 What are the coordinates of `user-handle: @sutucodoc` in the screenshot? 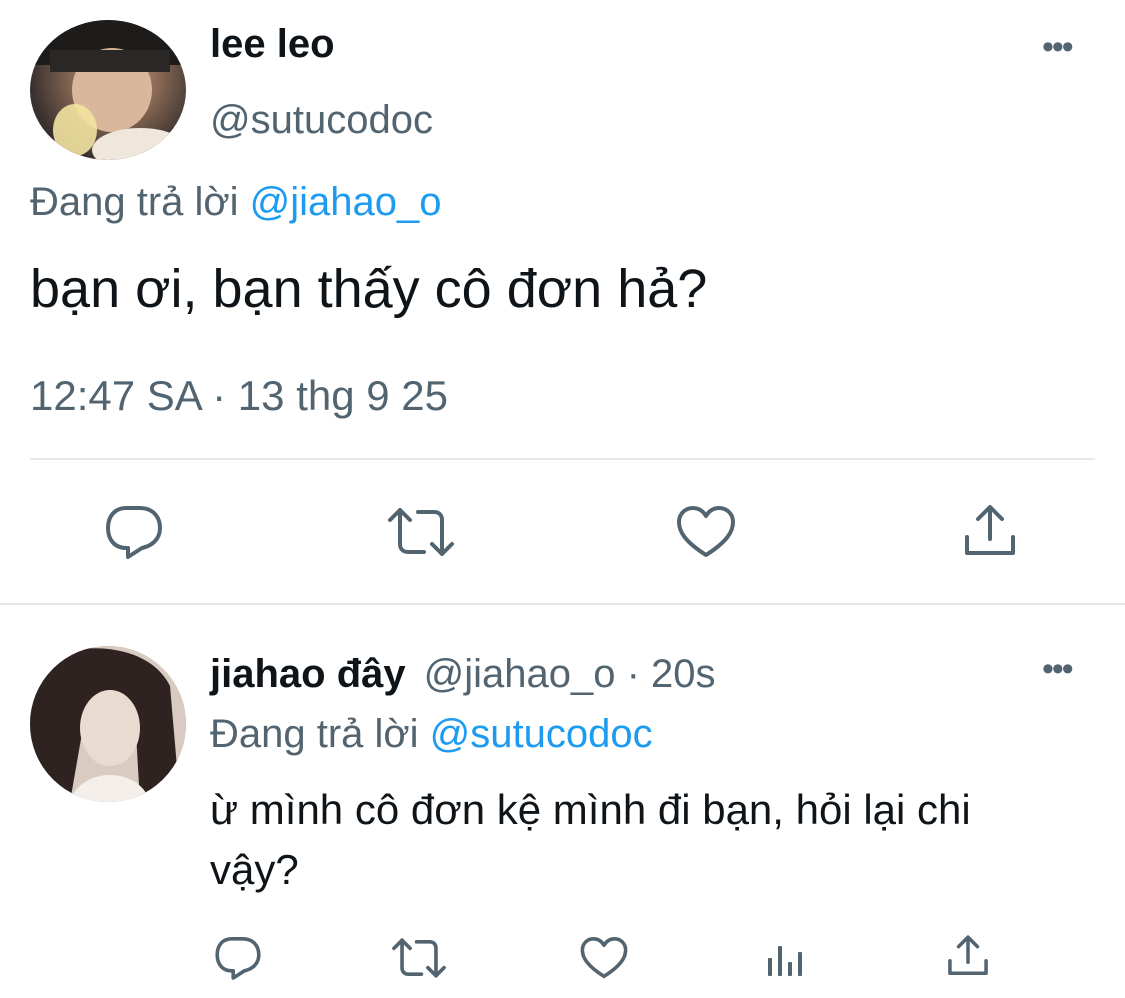 It's located at (321, 120).